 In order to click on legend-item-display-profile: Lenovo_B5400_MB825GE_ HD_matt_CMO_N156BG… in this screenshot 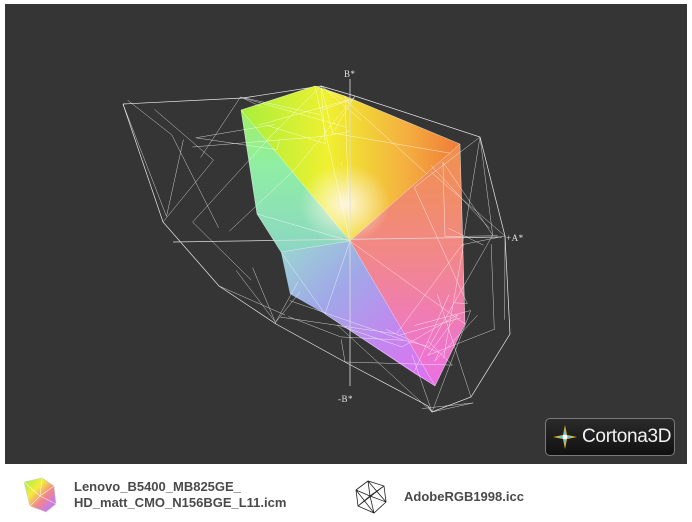, I will do `click(153, 495)`.